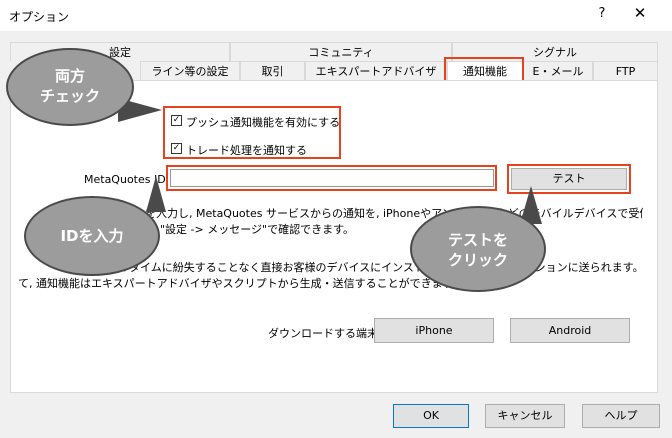 This screenshot has height=438, width=672. I want to click on download-label: ダウンロードする端末:, so click(325, 333).